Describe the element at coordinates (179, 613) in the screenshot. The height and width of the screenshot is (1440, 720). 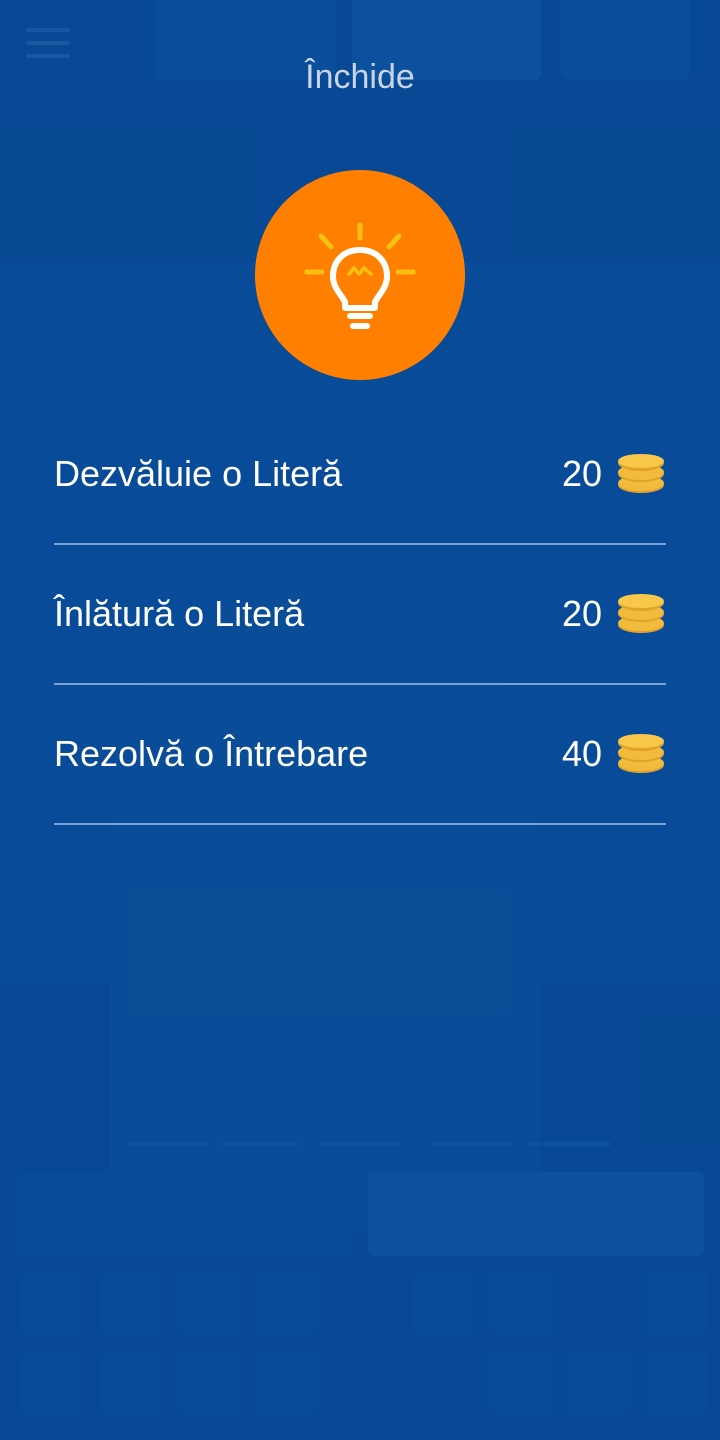
I see `option-label: Înlătură o Literă` at that location.